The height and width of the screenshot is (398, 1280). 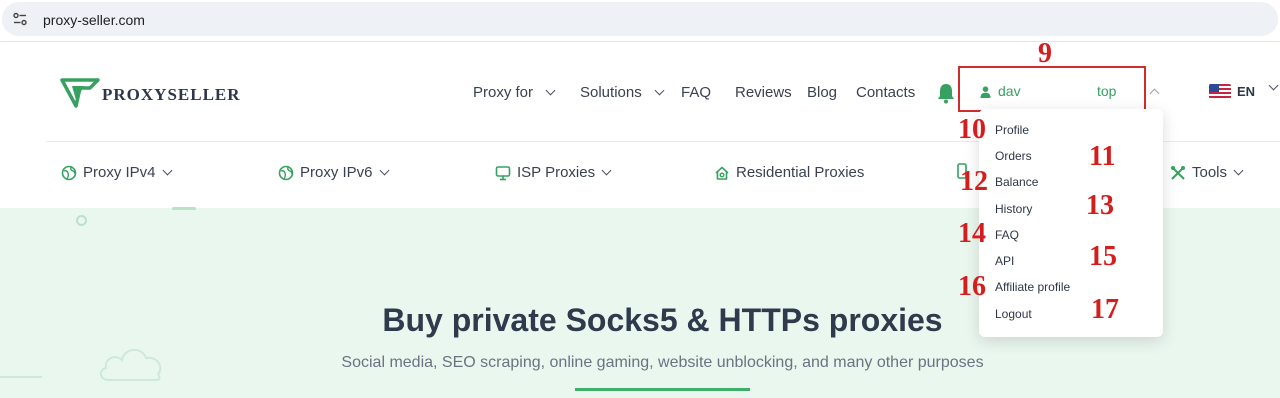 I want to click on decorative-circle, so click(x=81, y=220).